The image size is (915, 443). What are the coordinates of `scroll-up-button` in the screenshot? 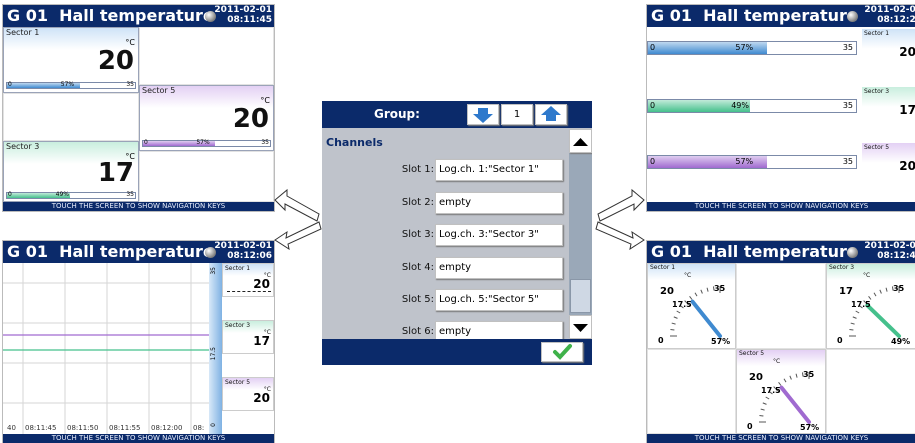 It's located at (580, 141).